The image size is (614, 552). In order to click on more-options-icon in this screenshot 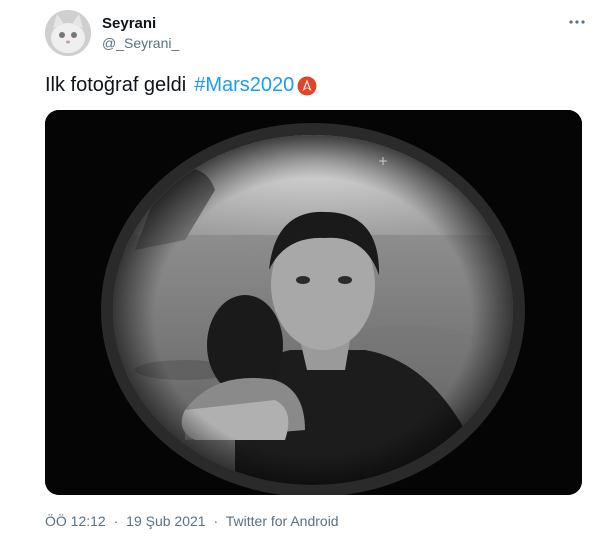, I will do `click(577, 22)`.